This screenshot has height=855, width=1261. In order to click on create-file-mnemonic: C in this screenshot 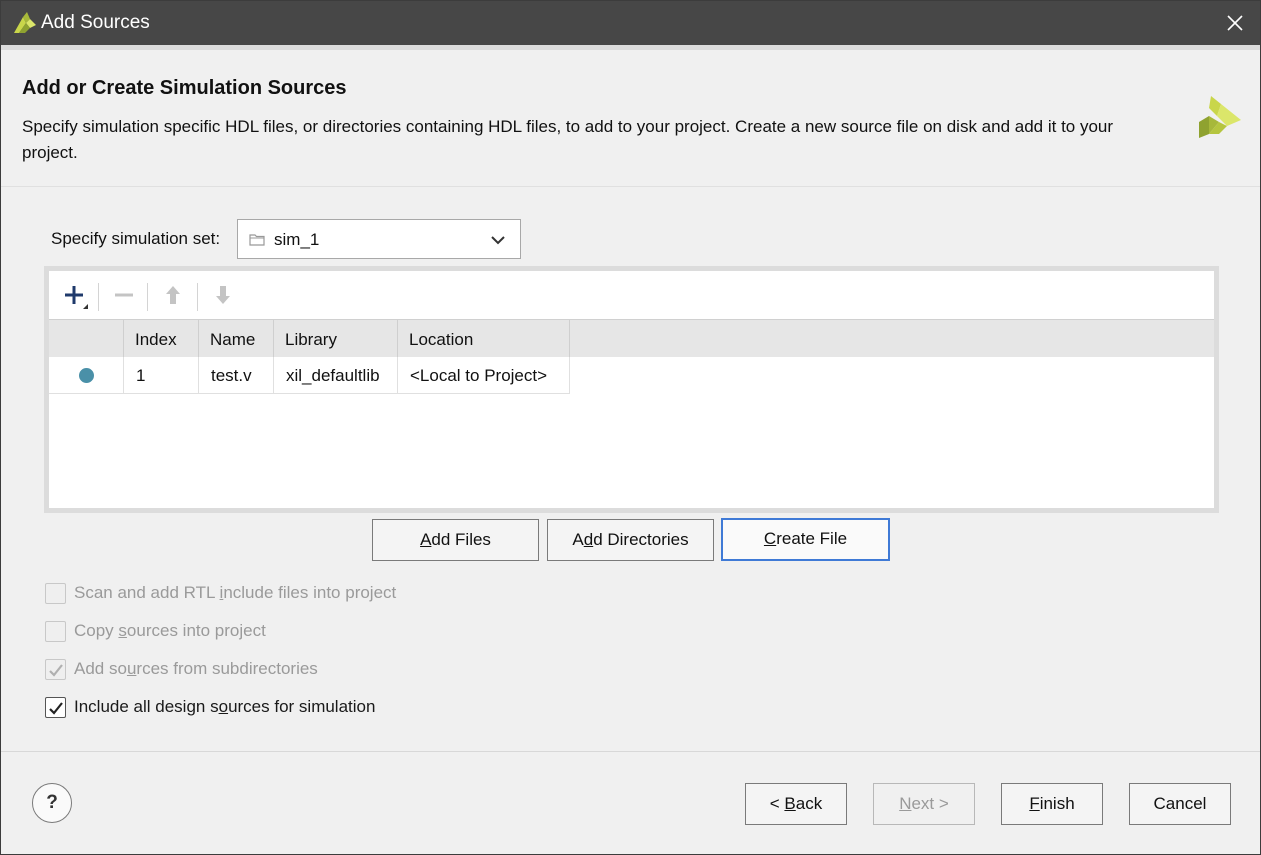, I will do `click(770, 538)`.